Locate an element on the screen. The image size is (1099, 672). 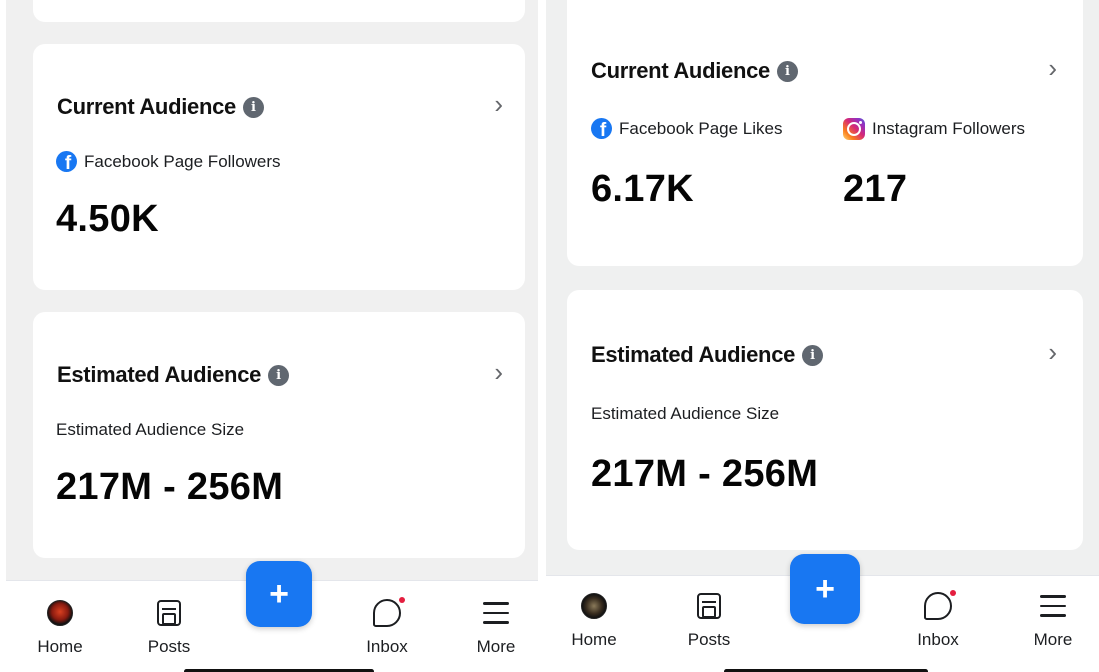
metric-value: 217 is located at coordinates (875, 189).